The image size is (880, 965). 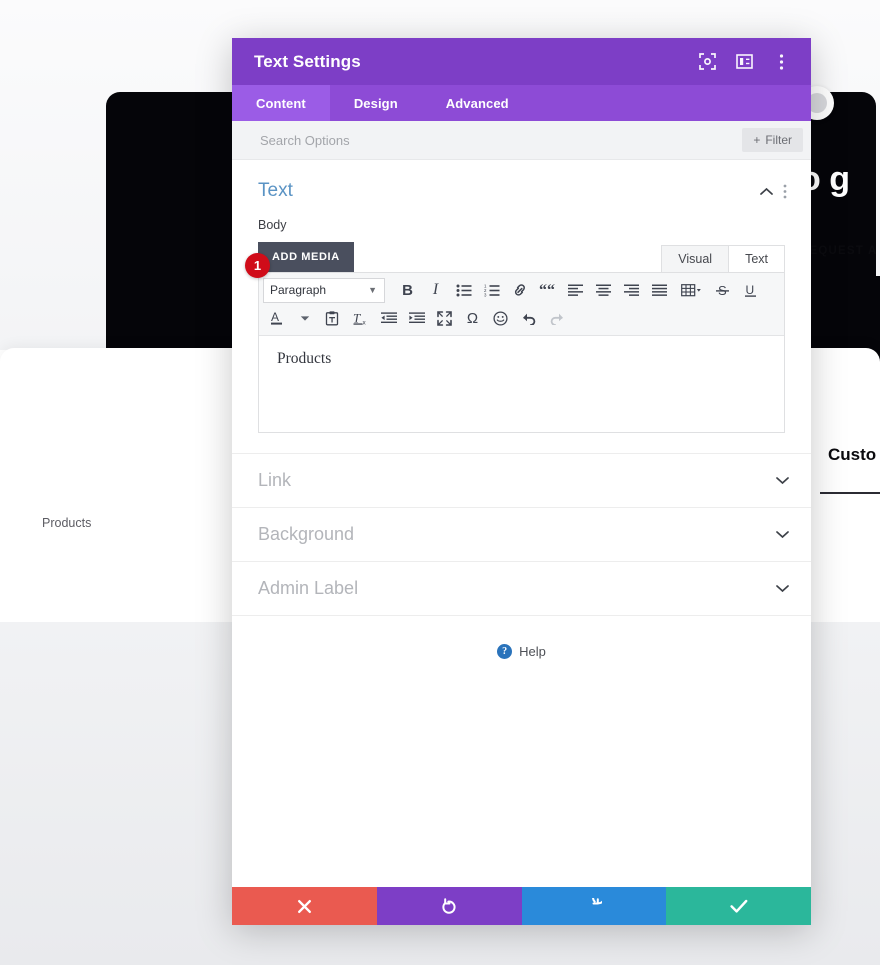 I want to click on text-color-icon: A, so click(x=276, y=318).